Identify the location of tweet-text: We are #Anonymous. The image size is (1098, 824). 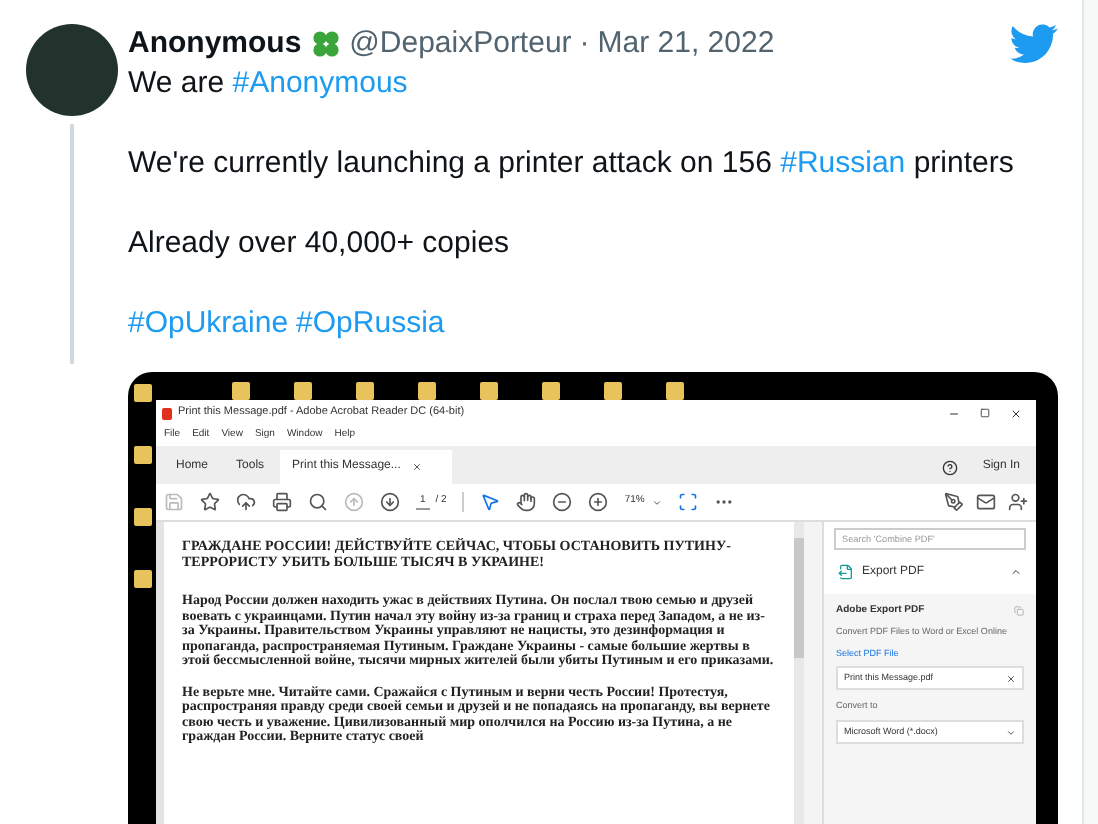
(269, 84).